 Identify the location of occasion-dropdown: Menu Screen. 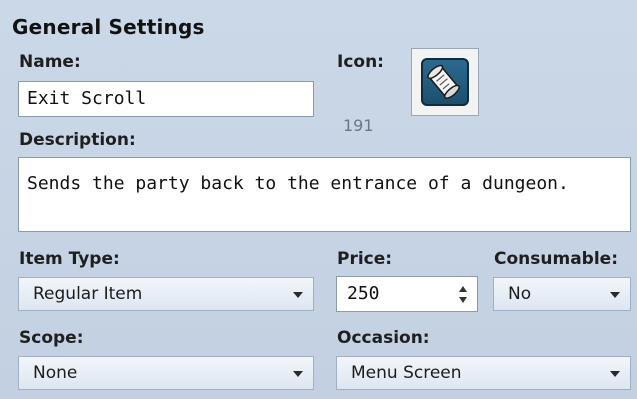
(483, 373).